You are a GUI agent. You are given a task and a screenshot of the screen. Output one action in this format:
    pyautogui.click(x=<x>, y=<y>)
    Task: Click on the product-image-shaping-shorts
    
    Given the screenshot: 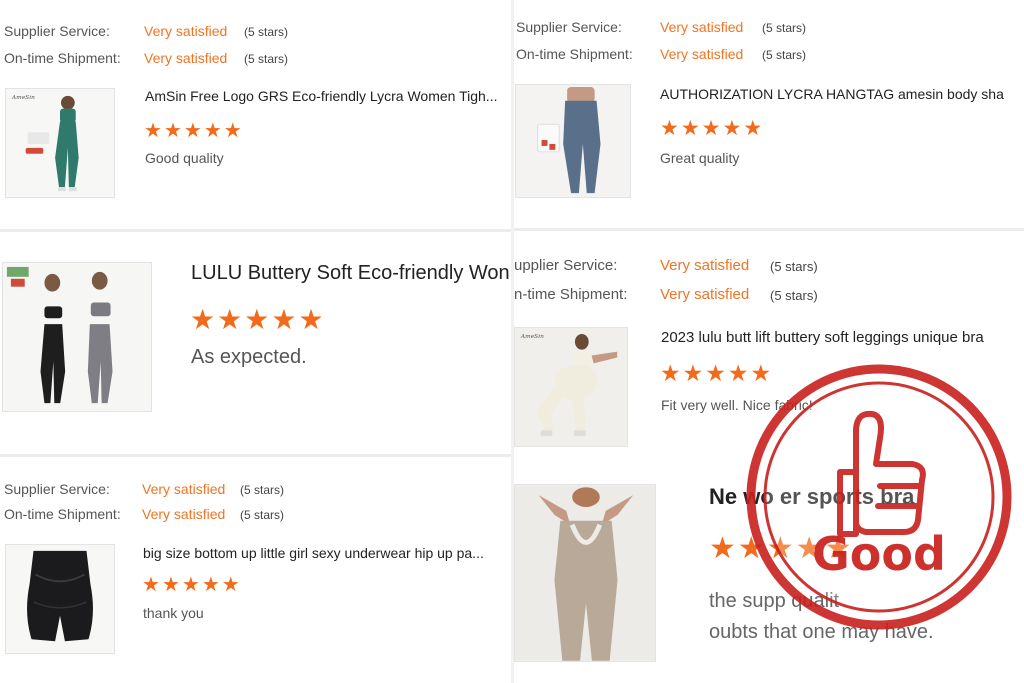 What is the action you would take?
    pyautogui.click(x=60, y=599)
    